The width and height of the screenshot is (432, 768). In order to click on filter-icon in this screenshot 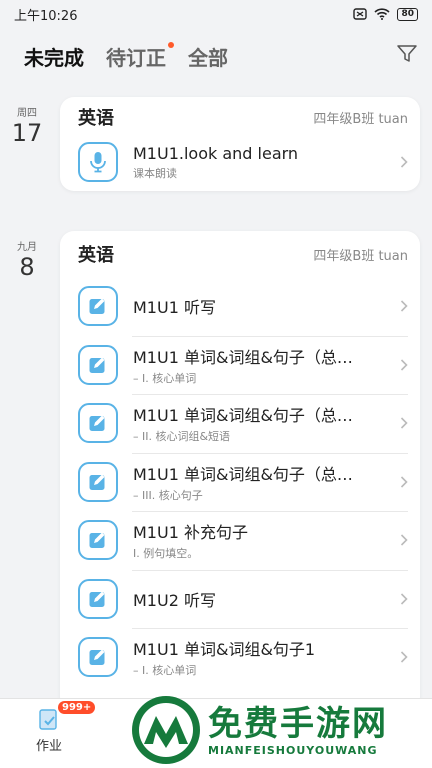, I will do `click(407, 54)`.